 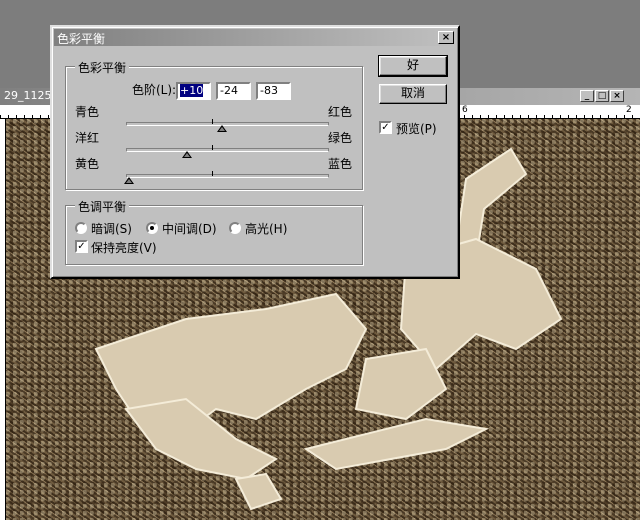 What do you see at coordinates (629, 110) in the screenshot?
I see `ruler-number: 2` at bounding box center [629, 110].